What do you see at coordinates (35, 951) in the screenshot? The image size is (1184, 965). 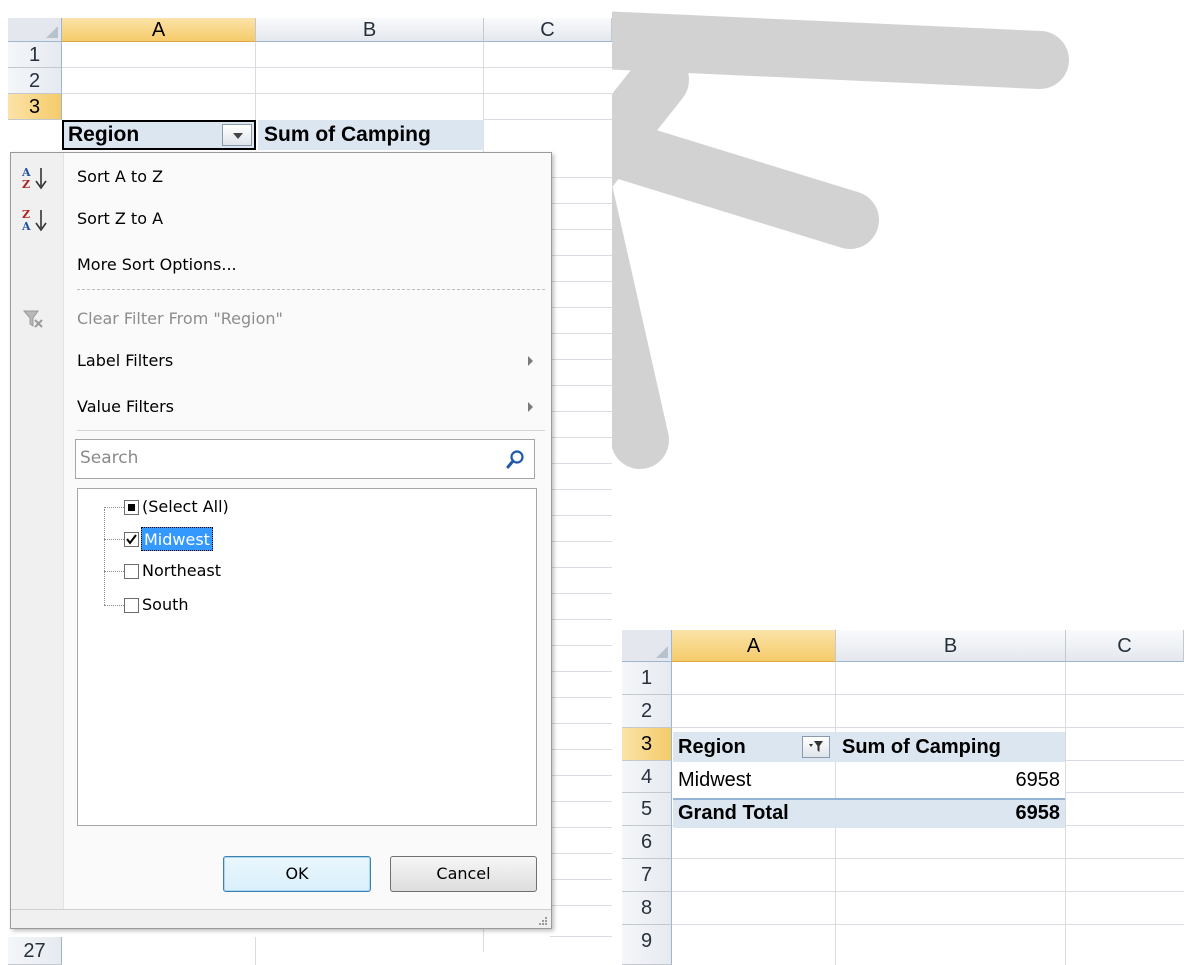 I see `row-header-27: 27` at bounding box center [35, 951].